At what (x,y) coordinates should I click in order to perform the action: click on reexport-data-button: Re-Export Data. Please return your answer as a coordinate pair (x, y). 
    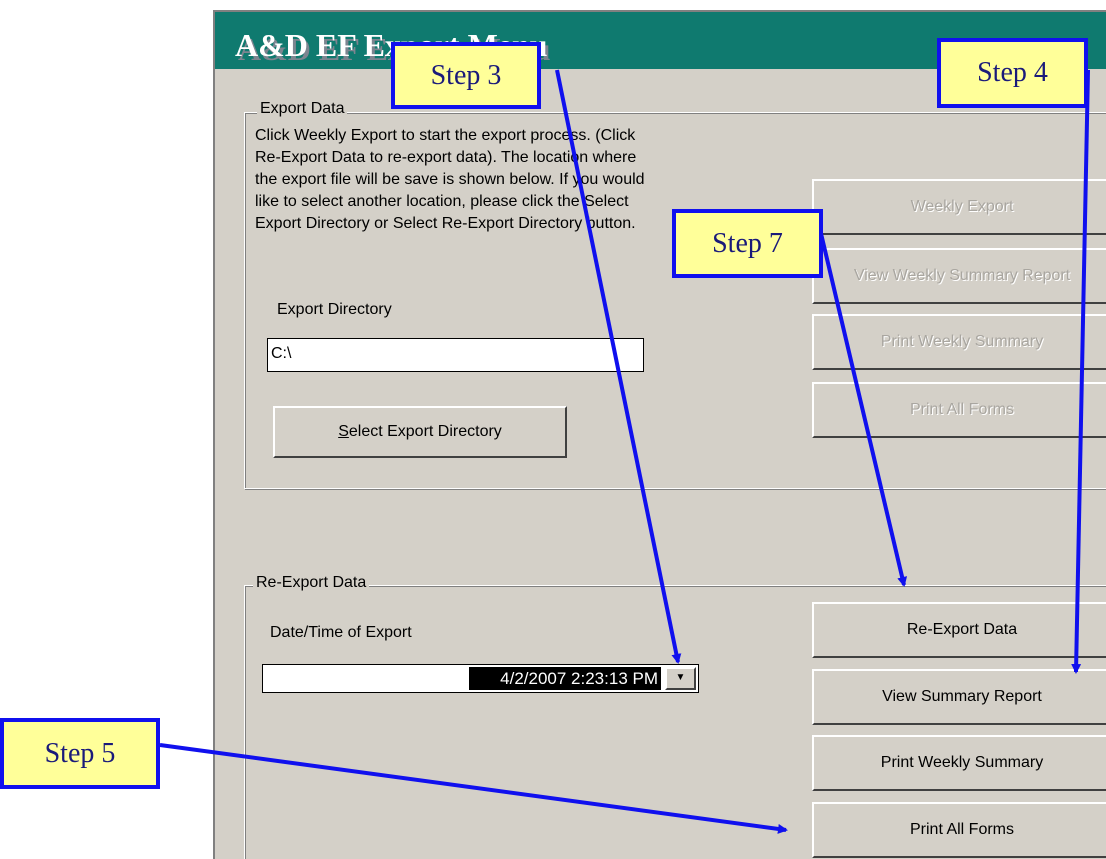
    Looking at the image, I should click on (959, 630).